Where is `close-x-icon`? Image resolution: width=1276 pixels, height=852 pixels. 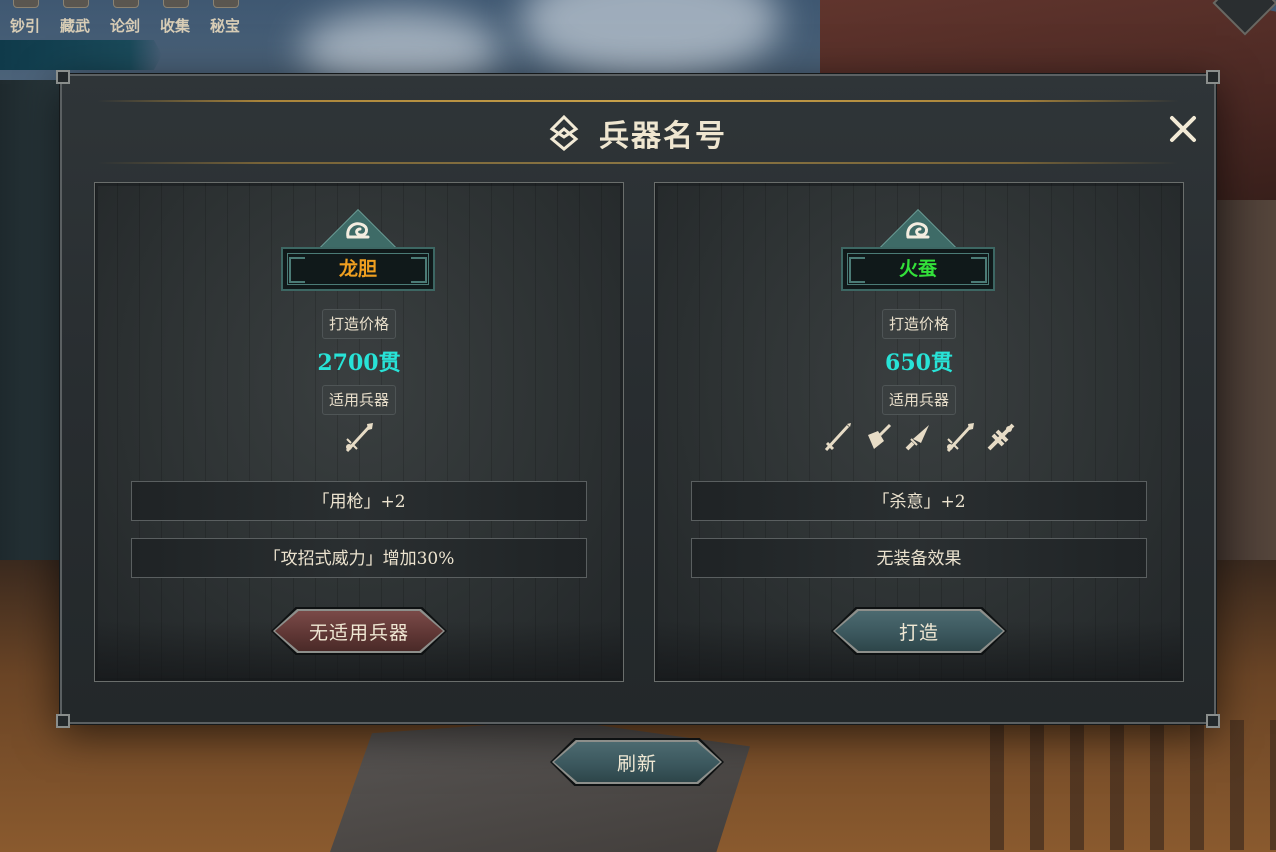
close-x-icon is located at coordinates (1183, 129).